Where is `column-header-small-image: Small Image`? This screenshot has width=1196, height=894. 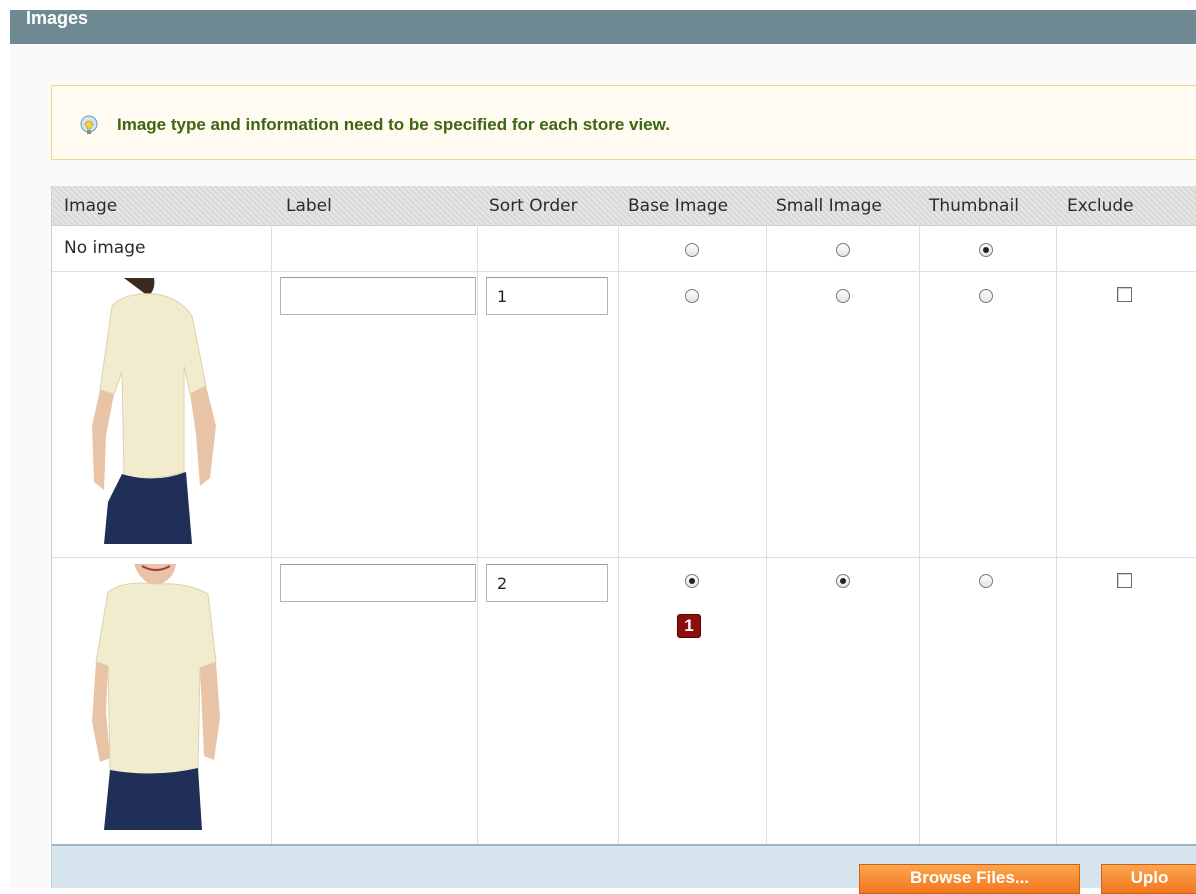 column-header-small-image: Small Image is located at coordinates (829, 206).